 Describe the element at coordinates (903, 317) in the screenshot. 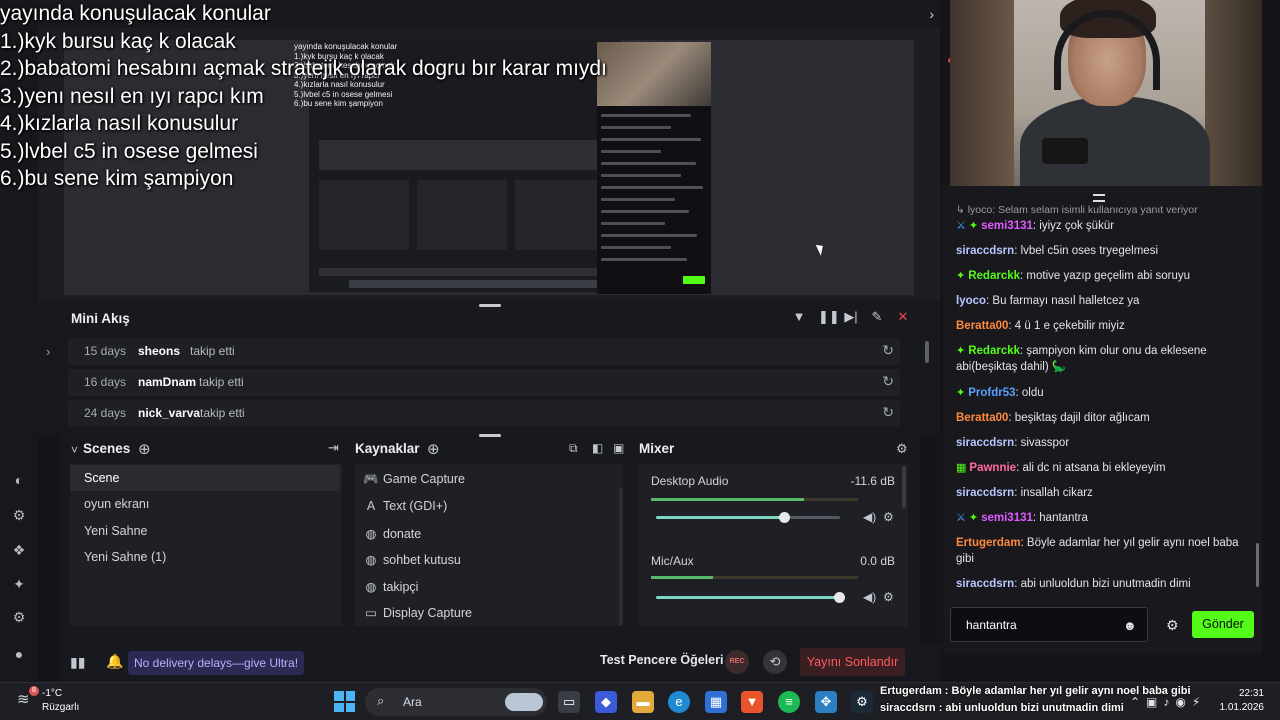

I see `mute-alerts-icon: ✕` at that location.